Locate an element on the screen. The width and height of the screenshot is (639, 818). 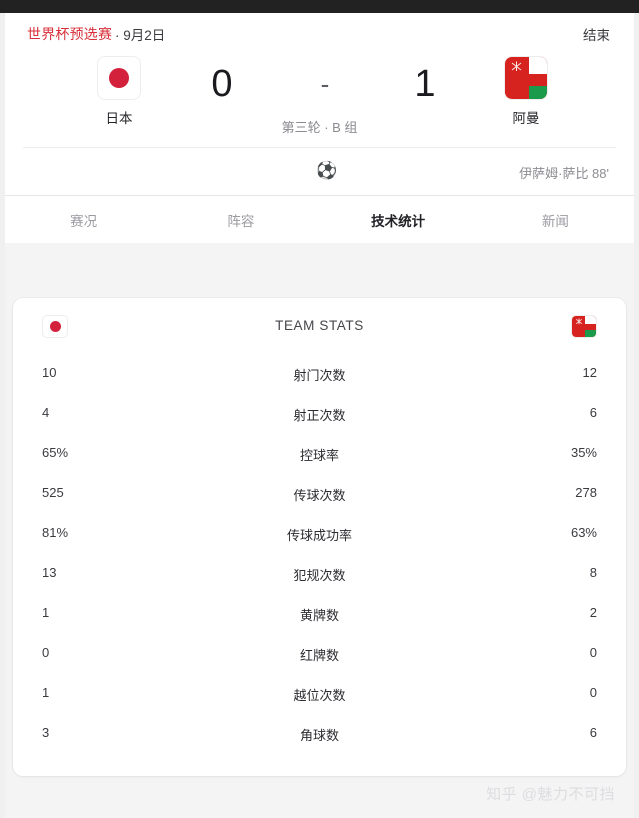
goal-scorer-text: 伊萨姆·萨比 88' is located at coordinates (564, 173).